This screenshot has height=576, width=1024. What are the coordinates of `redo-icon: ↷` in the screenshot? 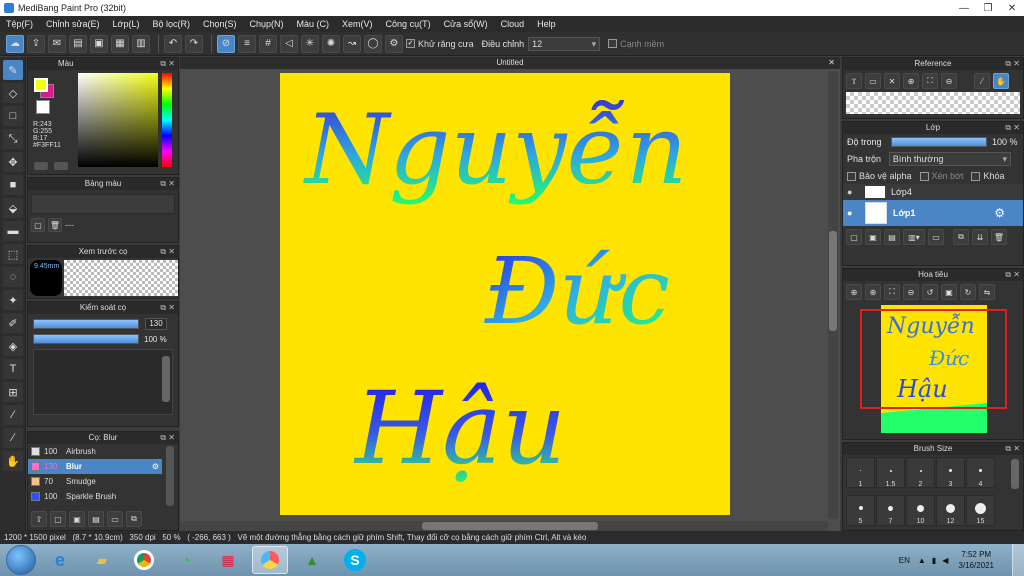 It's located at (194, 43).